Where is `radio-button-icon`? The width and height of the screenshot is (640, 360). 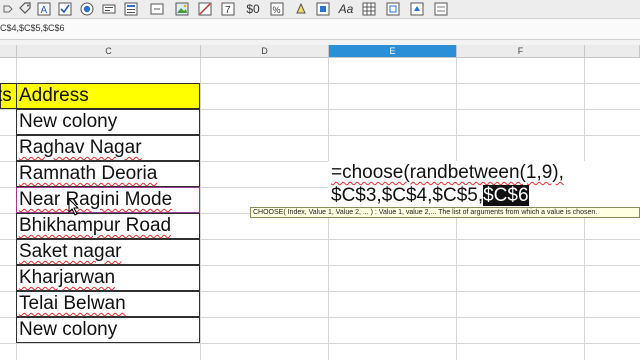
radio-button-icon is located at coordinates (87, 9).